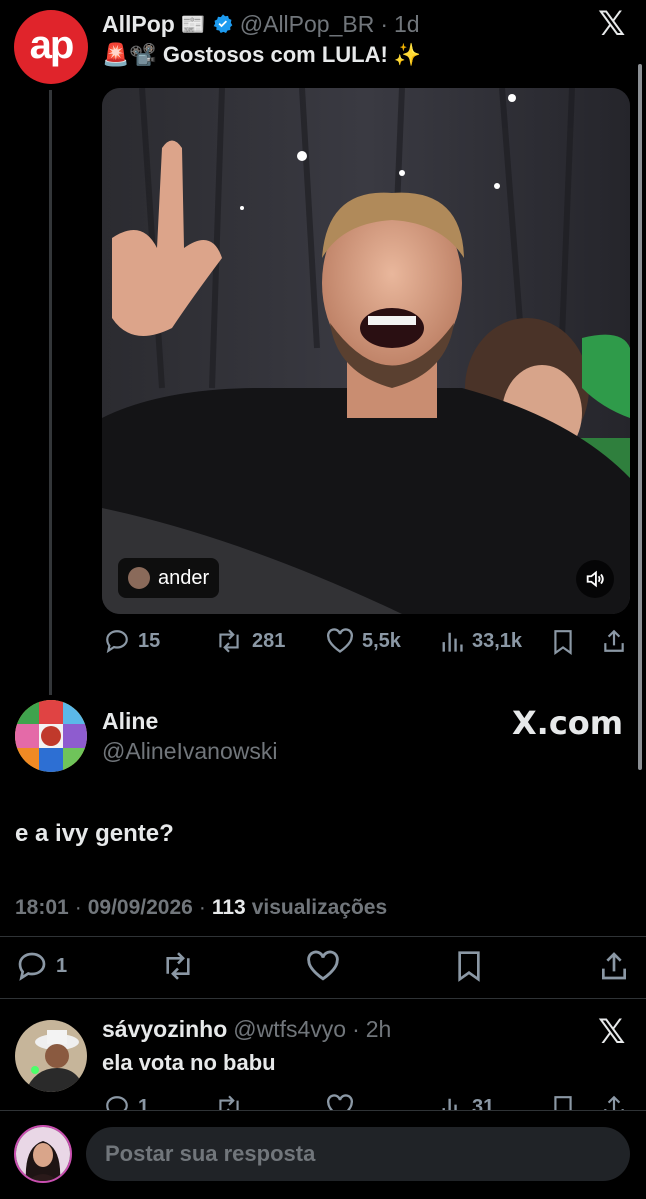 The width and height of the screenshot is (646, 1199). What do you see at coordinates (189, 751) in the screenshot?
I see `author-handle: @AlineIvanowski` at bounding box center [189, 751].